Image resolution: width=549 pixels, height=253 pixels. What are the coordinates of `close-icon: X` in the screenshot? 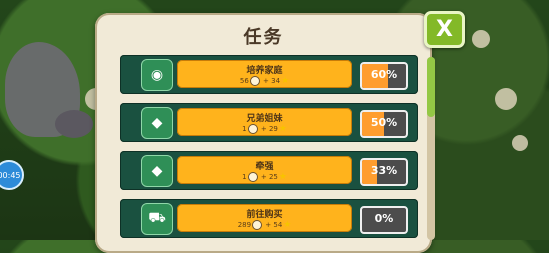 It's located at (444, 29).